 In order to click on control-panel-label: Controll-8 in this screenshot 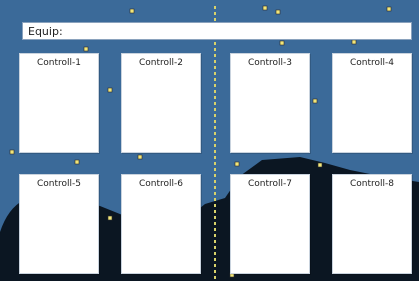, I will do `click(371, 184)`.